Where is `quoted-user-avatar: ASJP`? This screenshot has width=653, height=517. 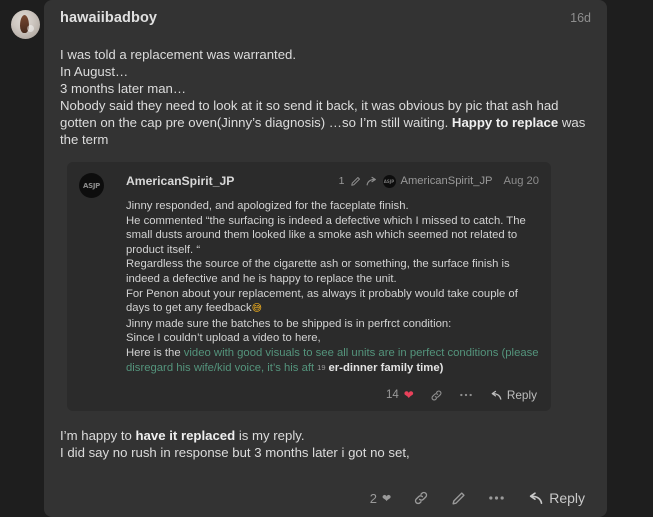
quoted-user-avatar: ASJP is located at coordinates (91, 185).